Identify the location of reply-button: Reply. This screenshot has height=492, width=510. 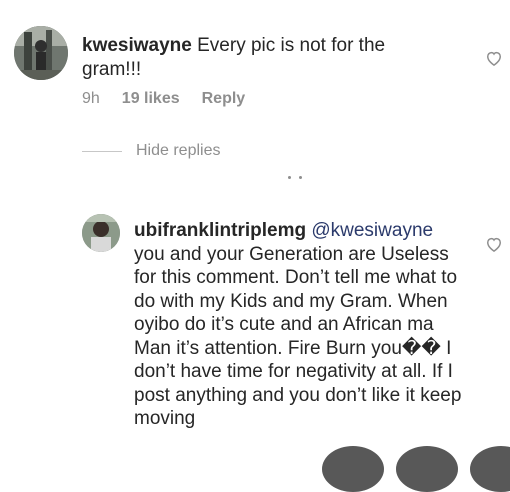
(224, 99).